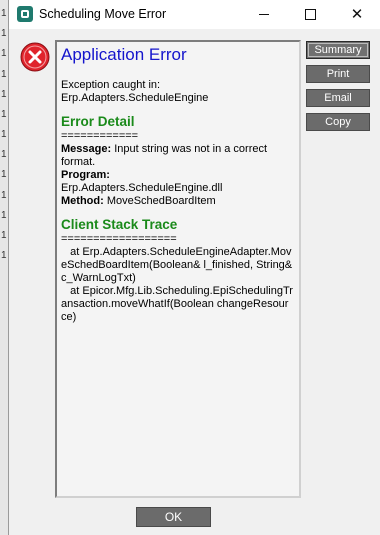  Describe the element at coordinates (338, 122) in the screenshot. I see `copy-button: Copy` at that location.